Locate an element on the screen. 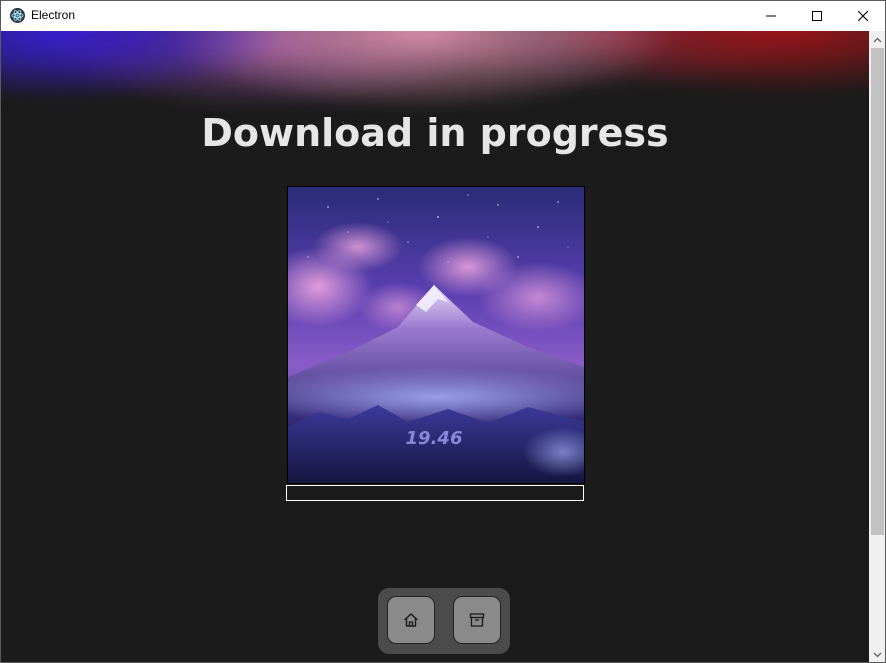 The width and height of the screenshot is (886, 663). download-progress-bar is located at coordinates (435, 493).